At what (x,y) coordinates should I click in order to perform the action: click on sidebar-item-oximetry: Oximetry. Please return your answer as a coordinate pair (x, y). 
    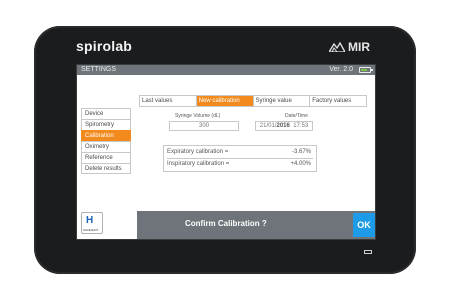
    Looking at the image, I should click on (106, 146).